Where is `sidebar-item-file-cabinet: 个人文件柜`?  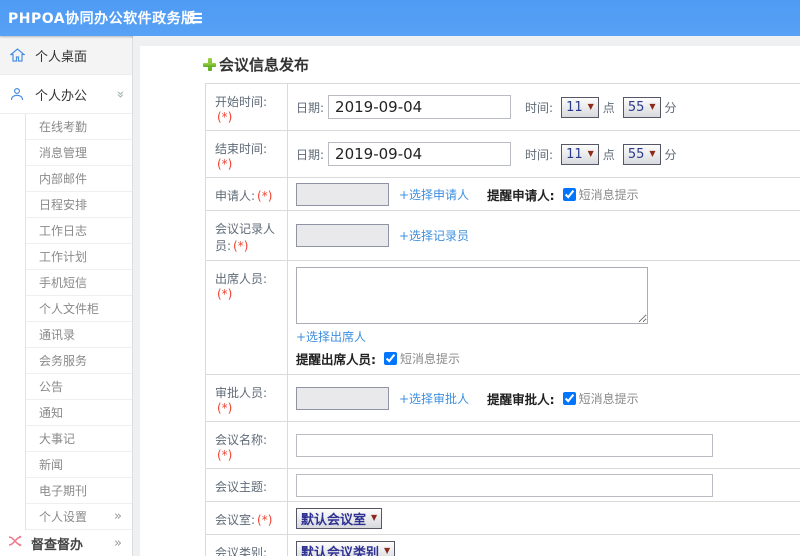 sidebar-item-file-cabinet: 个人文件柜 is located at coordinates (79, 309).